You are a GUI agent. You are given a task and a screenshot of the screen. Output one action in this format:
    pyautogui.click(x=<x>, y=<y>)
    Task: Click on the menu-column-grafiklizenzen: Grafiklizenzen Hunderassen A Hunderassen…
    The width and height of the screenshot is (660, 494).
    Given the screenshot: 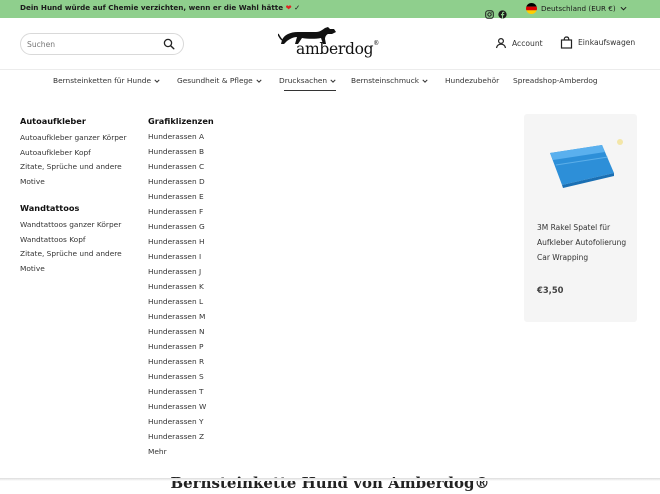 What is the action you would take?
    pyautogui.click(x=203, y=287)
    